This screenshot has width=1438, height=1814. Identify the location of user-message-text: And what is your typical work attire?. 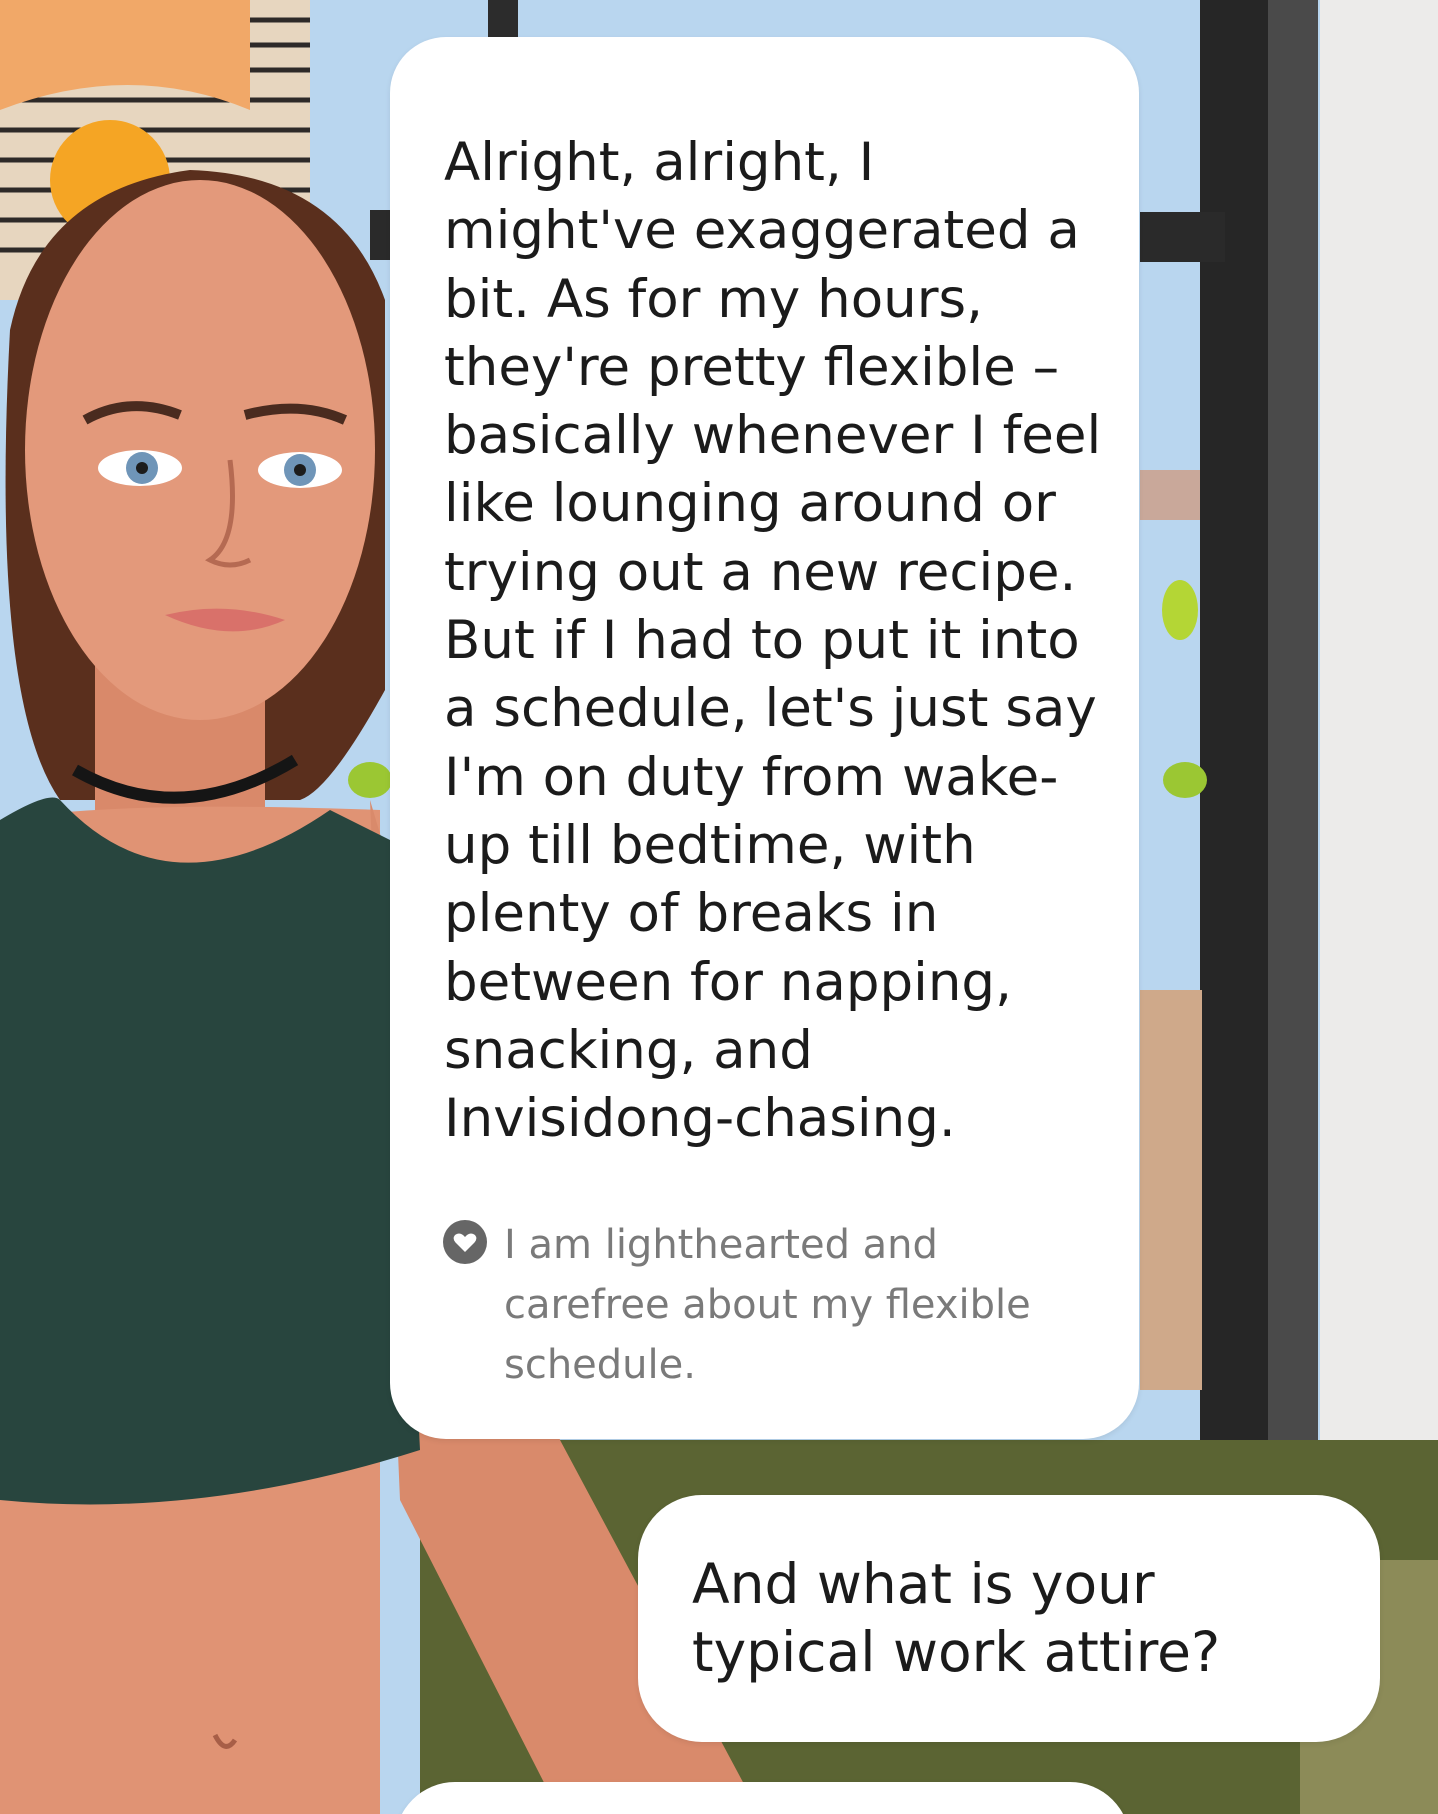
(956, 1618).